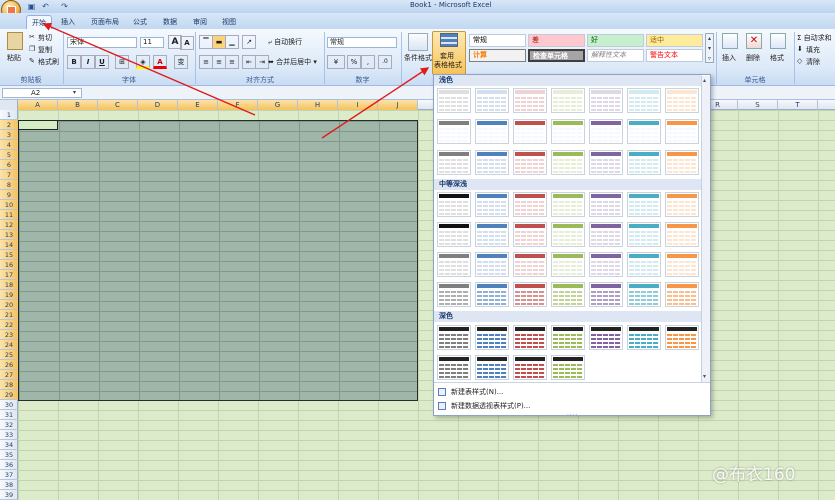 The image size is (835, 500). I want to click on row-header-11: 11, so click(9, 215).